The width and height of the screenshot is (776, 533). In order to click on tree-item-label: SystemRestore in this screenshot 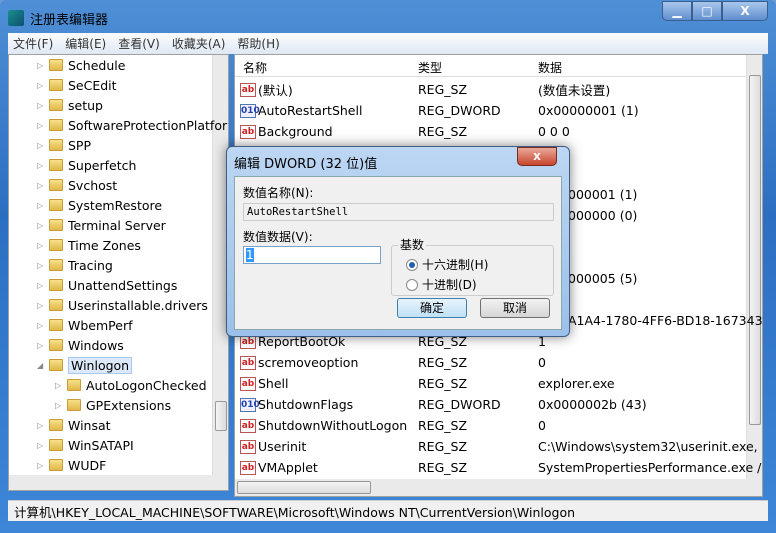, I will do `click(115, 205)`.